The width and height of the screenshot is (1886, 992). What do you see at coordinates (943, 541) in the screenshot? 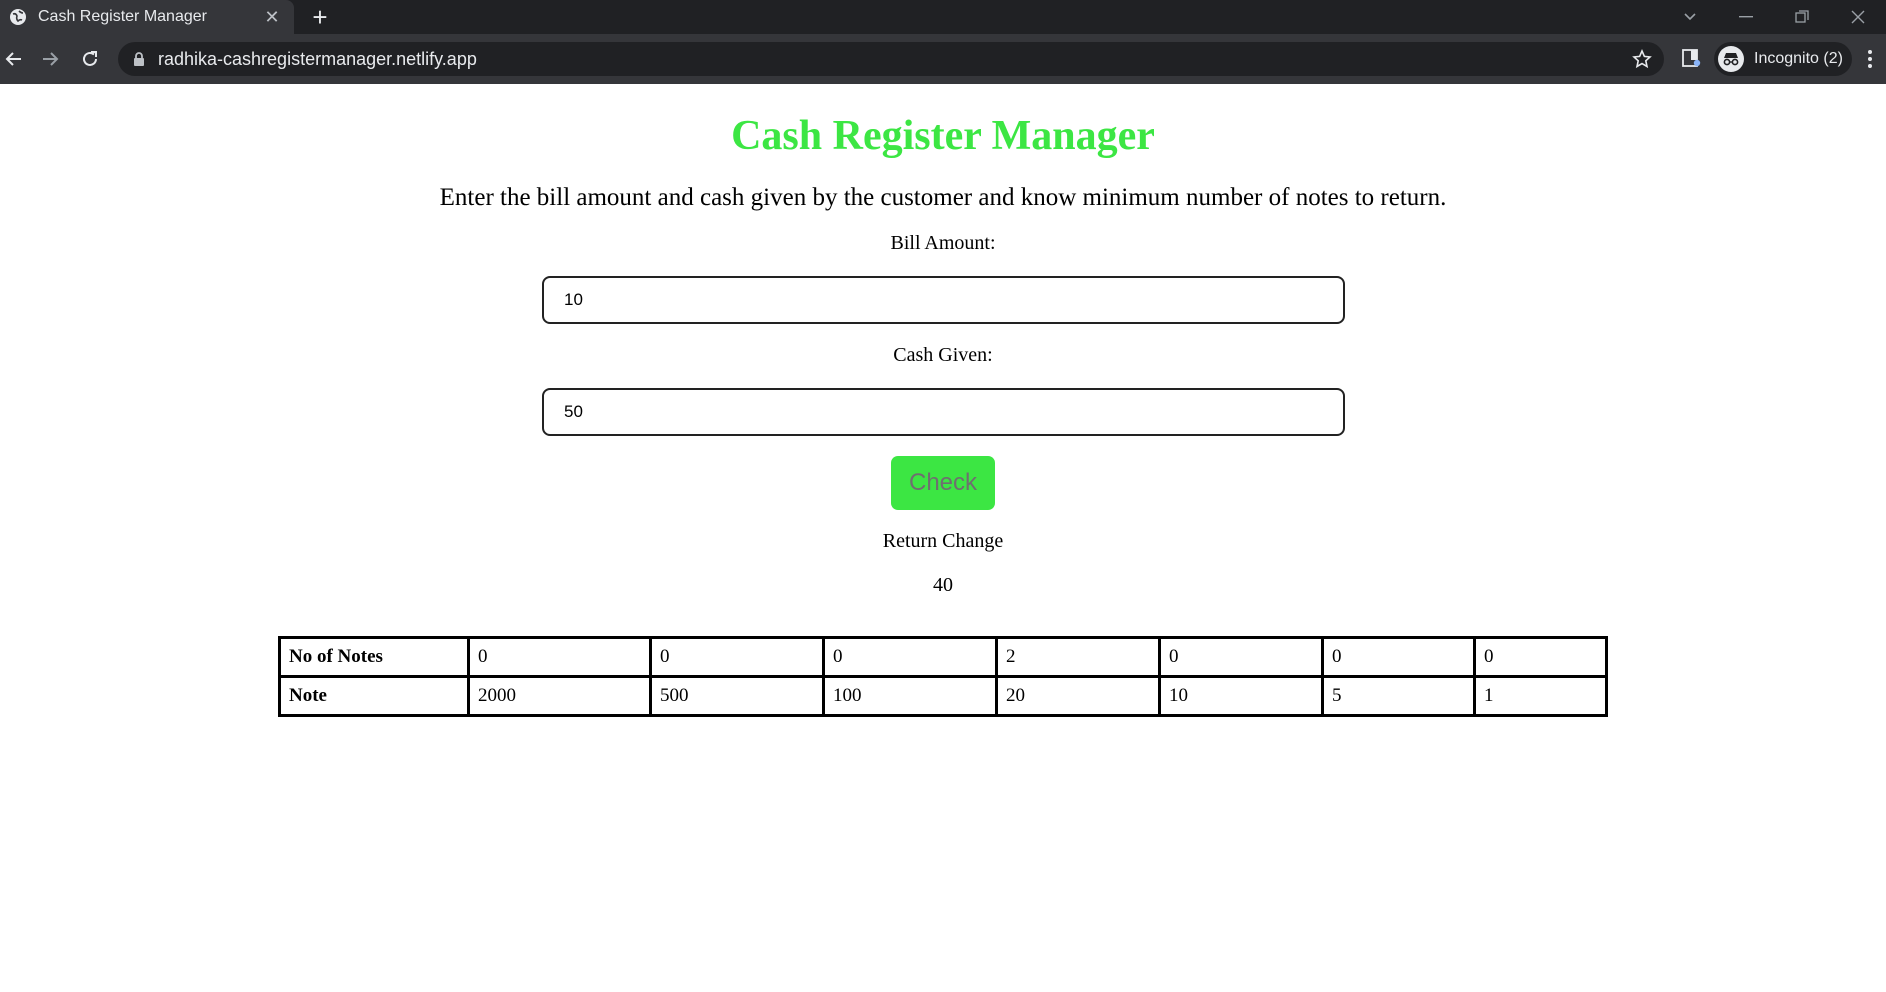
I see `return-change-label: Return Change` at bounding box center [943, 541].